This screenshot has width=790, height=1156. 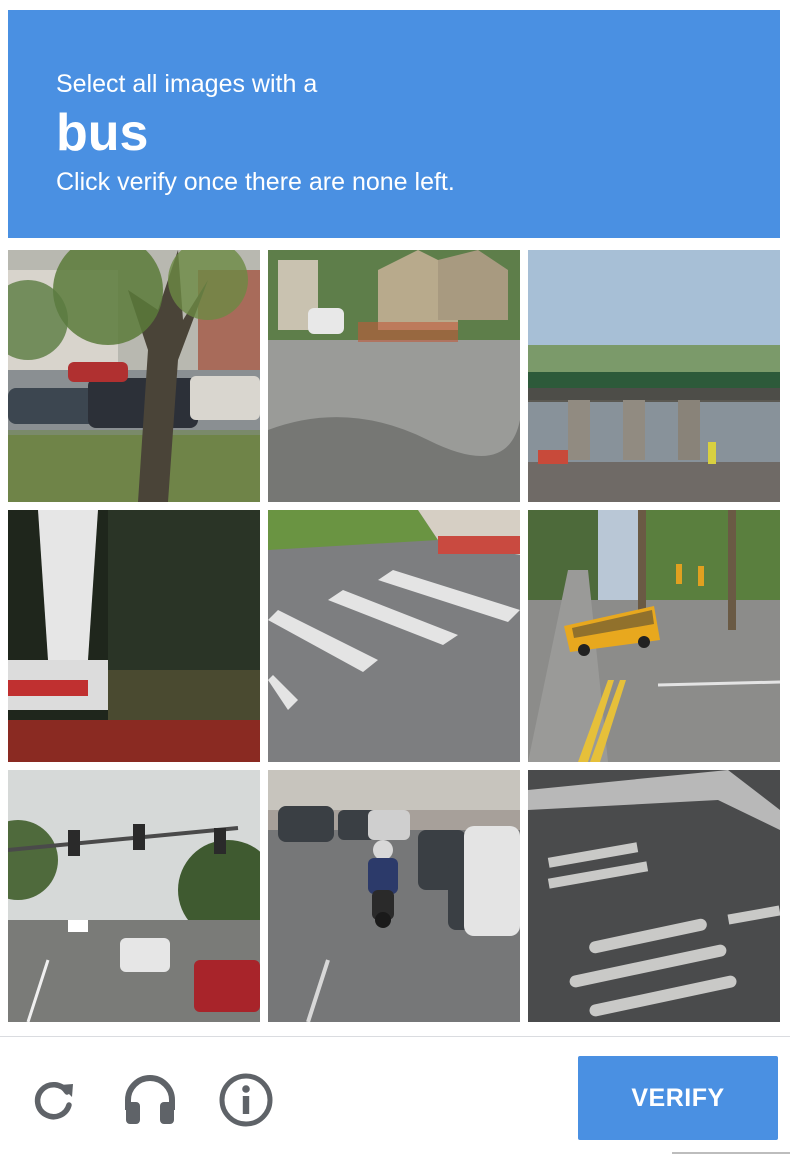 I want to click on instruction-subtext: Click verify once there are none left., so click(x=255, y=182).